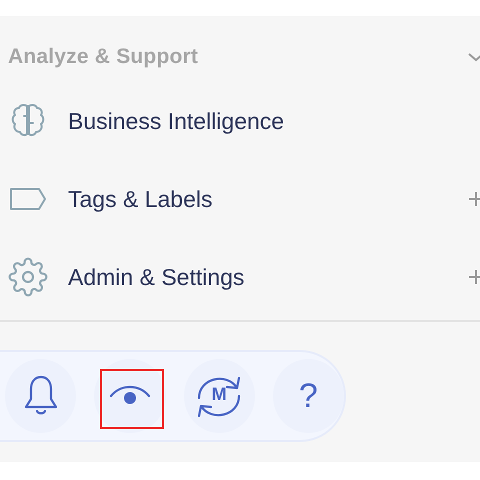 Image resolution: width=480 pixels, height=480 pixels. Describe the element at coordinates (274, 121) in the screenshot. I see `menu-item: Business Intelligence` at that location.